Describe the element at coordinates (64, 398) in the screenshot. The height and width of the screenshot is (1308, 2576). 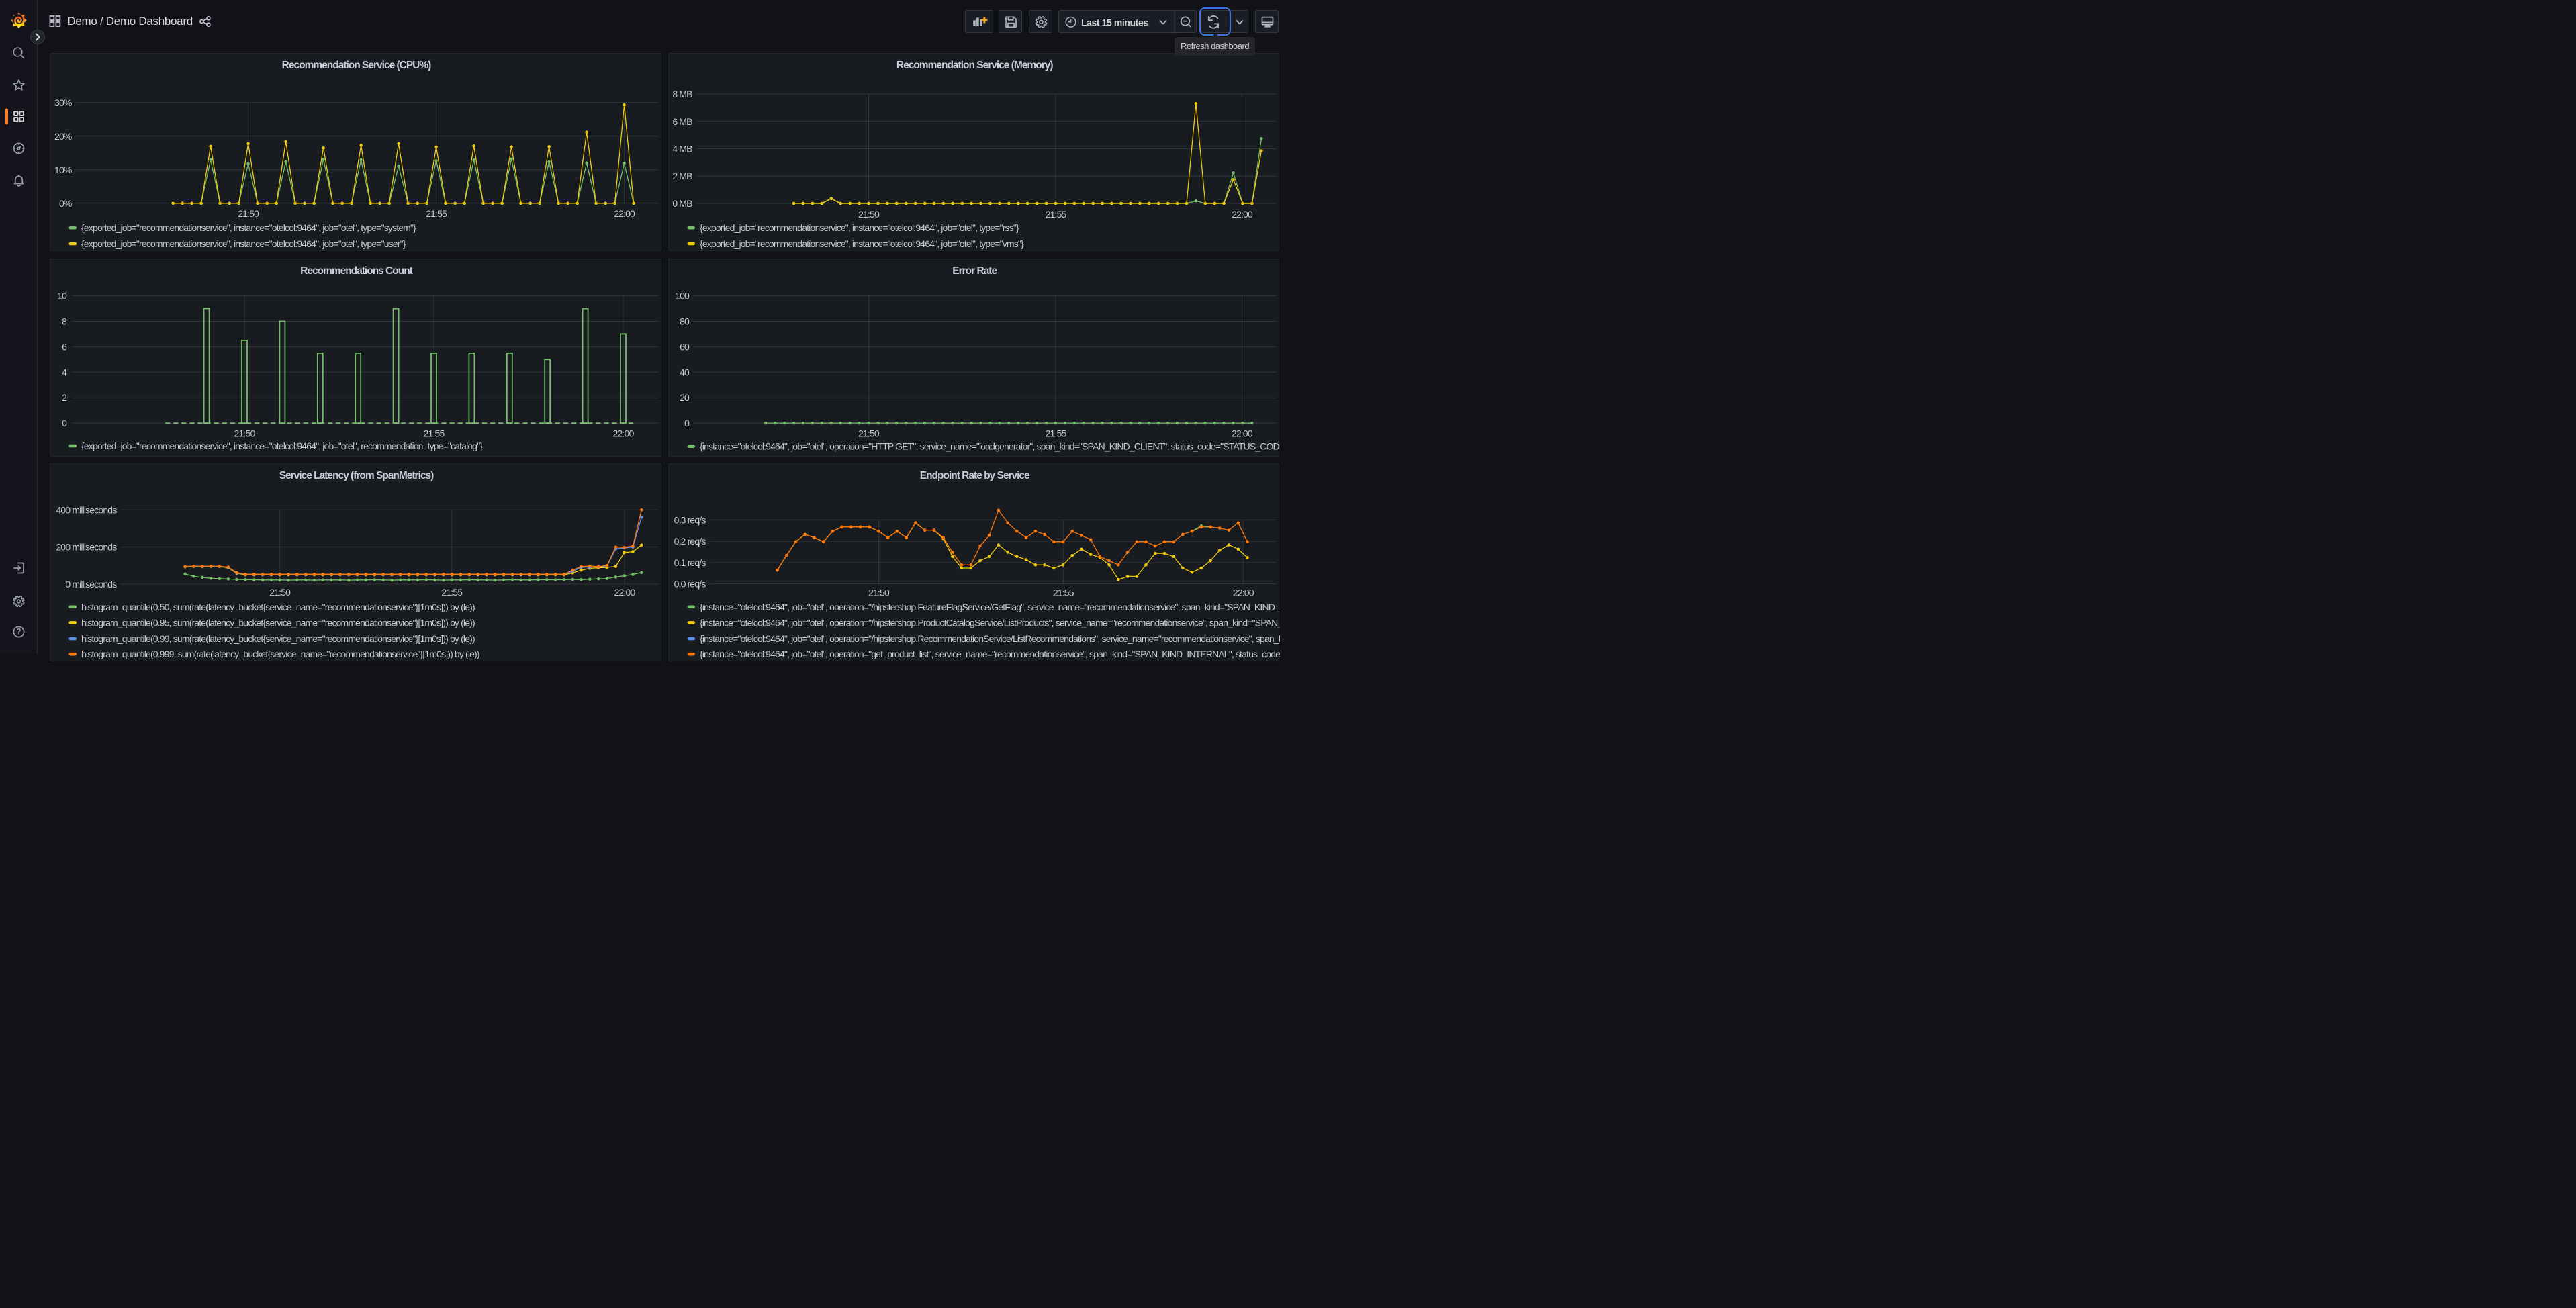
I see `svg-text: 2` at that location.